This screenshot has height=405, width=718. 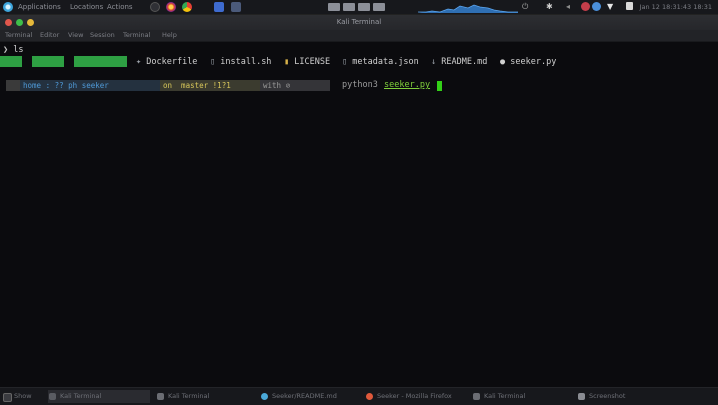 What do you see at coordinates (86, 7) in the screenshot?
I see `menu-locations: Locations` at bounding box center [86, 7].